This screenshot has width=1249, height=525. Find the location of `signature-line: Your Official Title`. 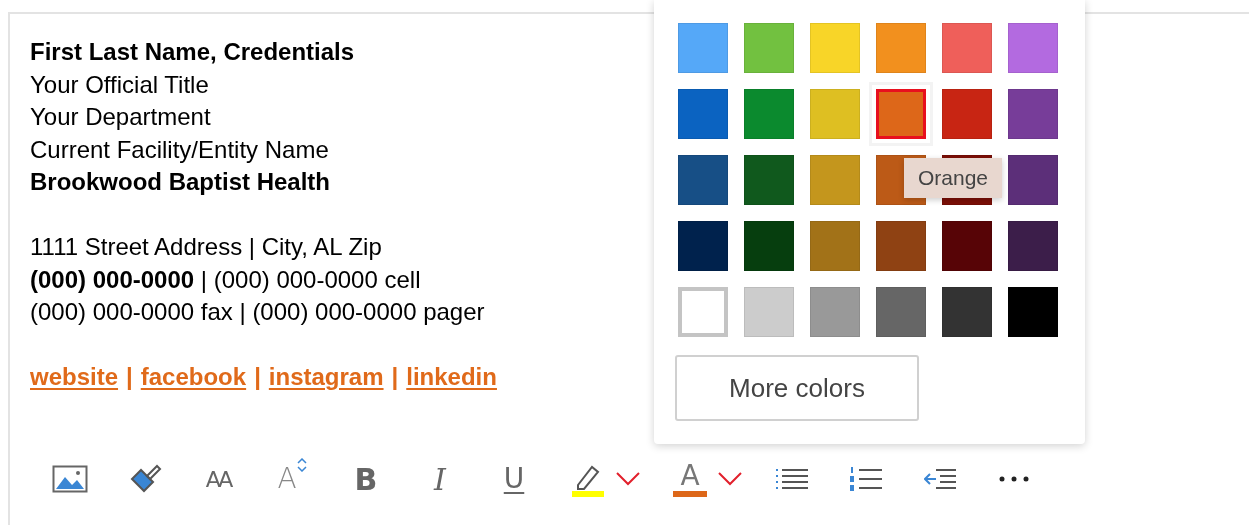

signature-line: Your Official Title is located at coordinates (119, 84).